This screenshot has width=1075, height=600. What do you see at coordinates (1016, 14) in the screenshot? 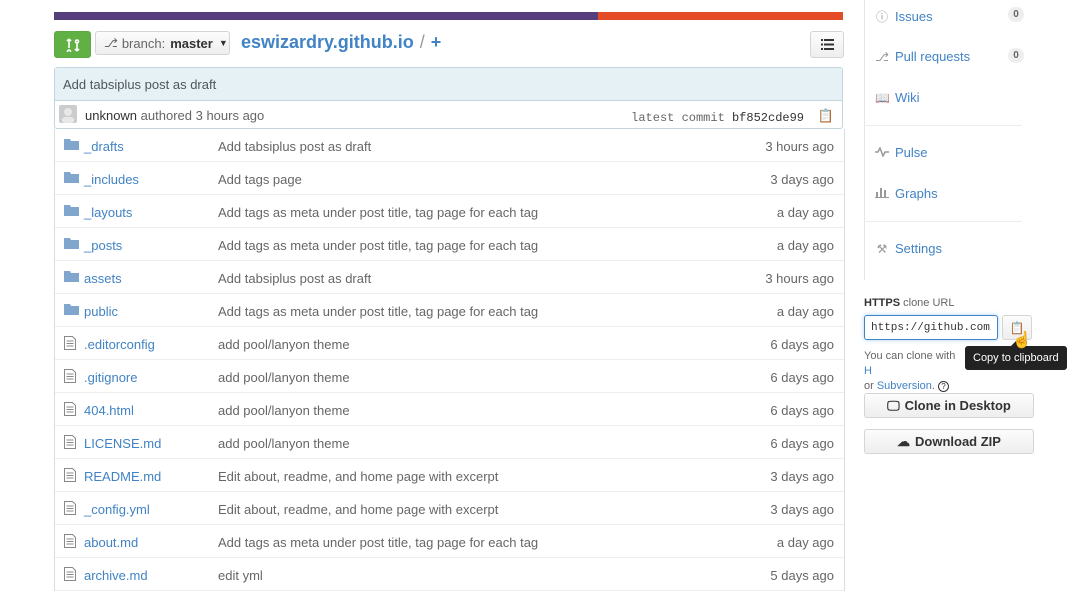
I see `issues-counter: 0` at bounding box center [1016, 14].